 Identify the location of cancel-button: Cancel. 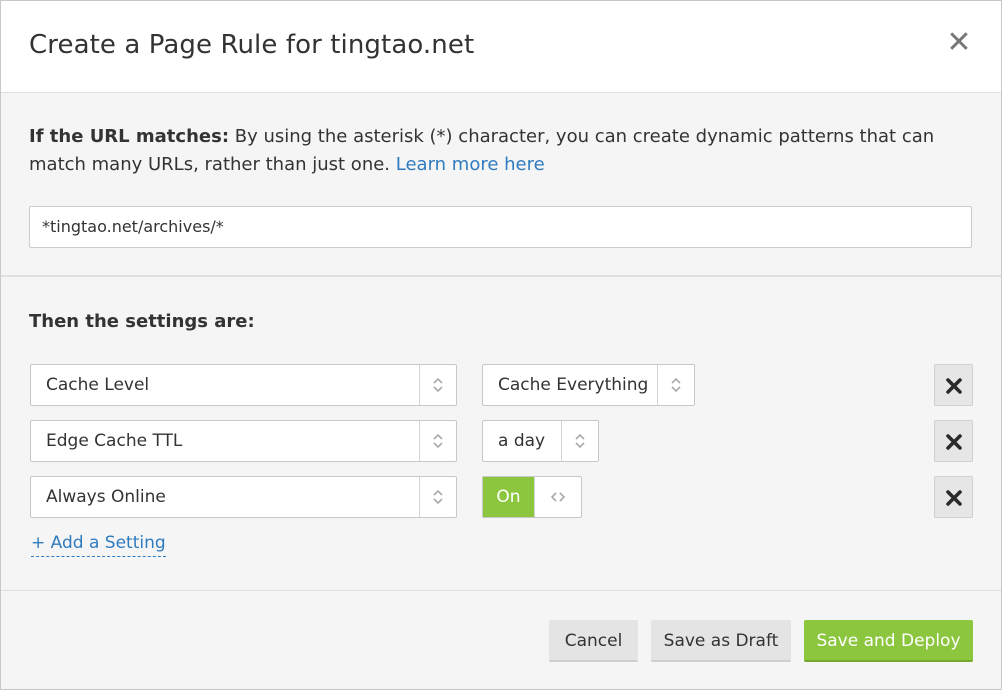
(593, 641).